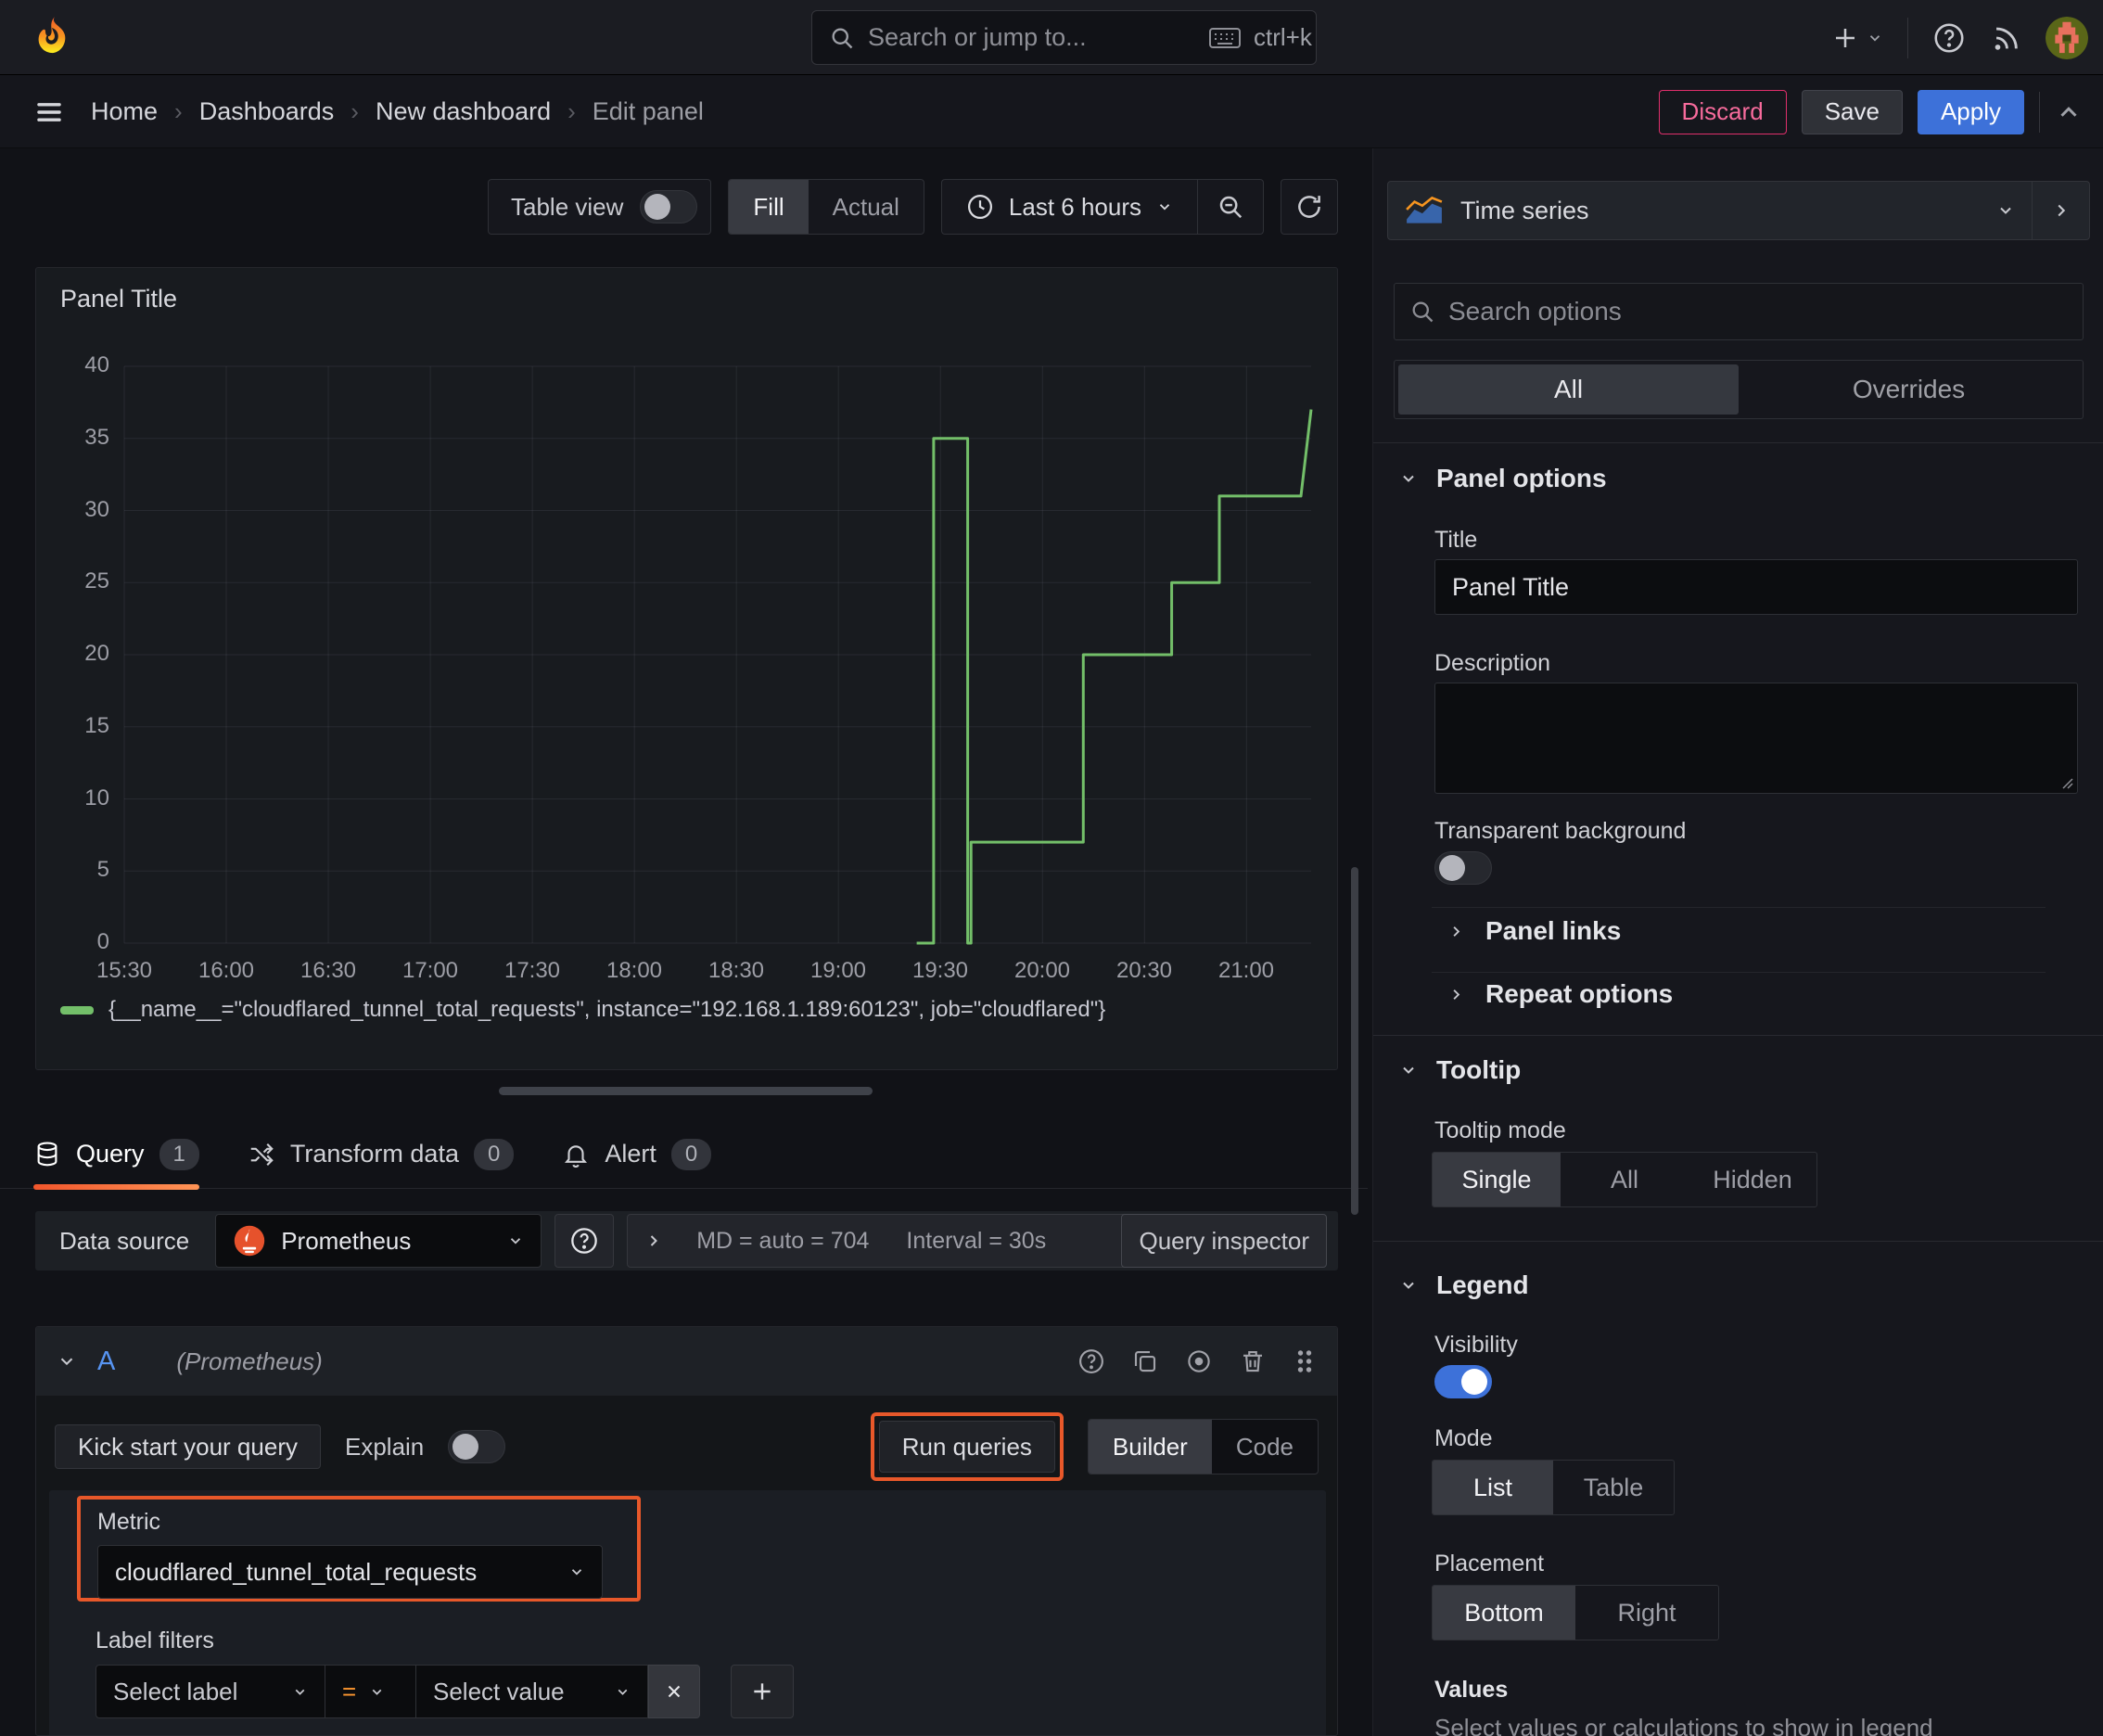 The width and height of the screenshot is (2103, 1736). I want to click on tooltip-header: Tooltip, so click(1460, 1070).